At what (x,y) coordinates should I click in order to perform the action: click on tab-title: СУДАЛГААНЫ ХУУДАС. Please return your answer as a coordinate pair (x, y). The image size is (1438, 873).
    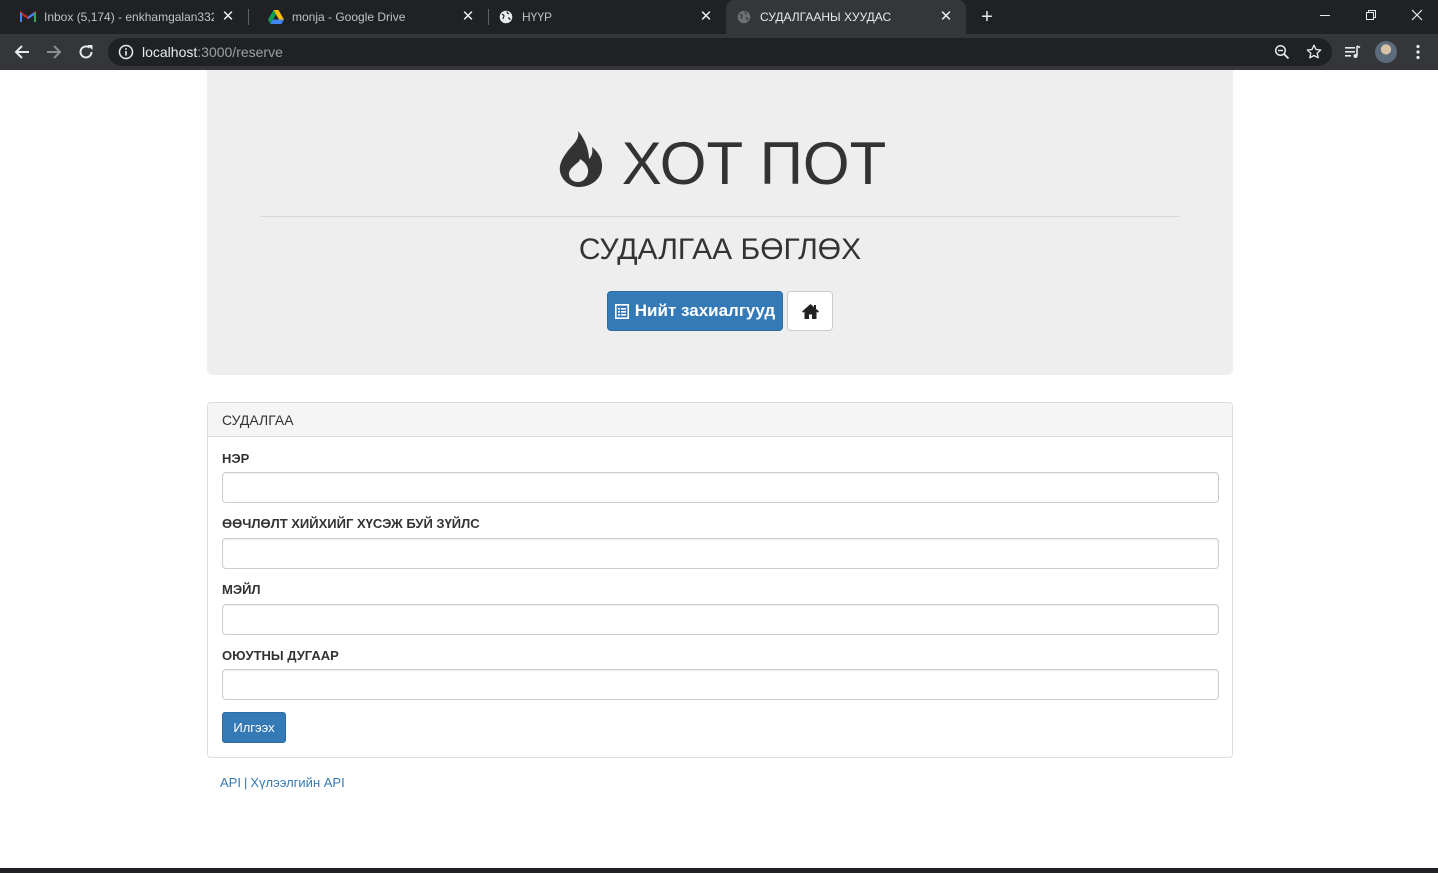
    Looking at the image, I should click on (826, 17).